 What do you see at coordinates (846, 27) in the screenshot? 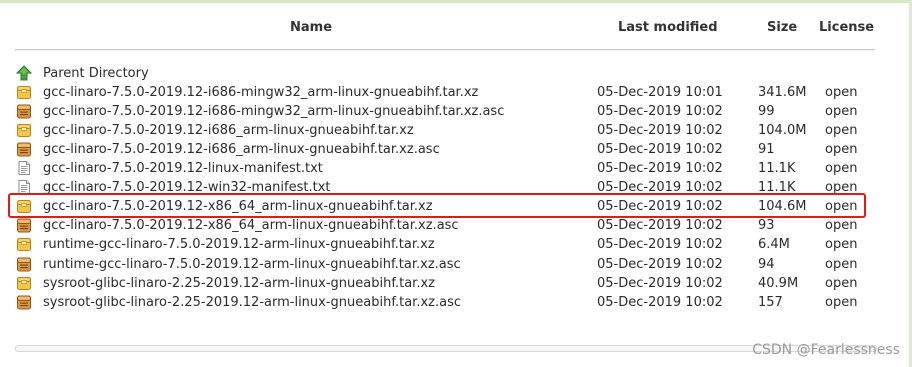
I see `header-license: License` at bounding box center [846, 27].